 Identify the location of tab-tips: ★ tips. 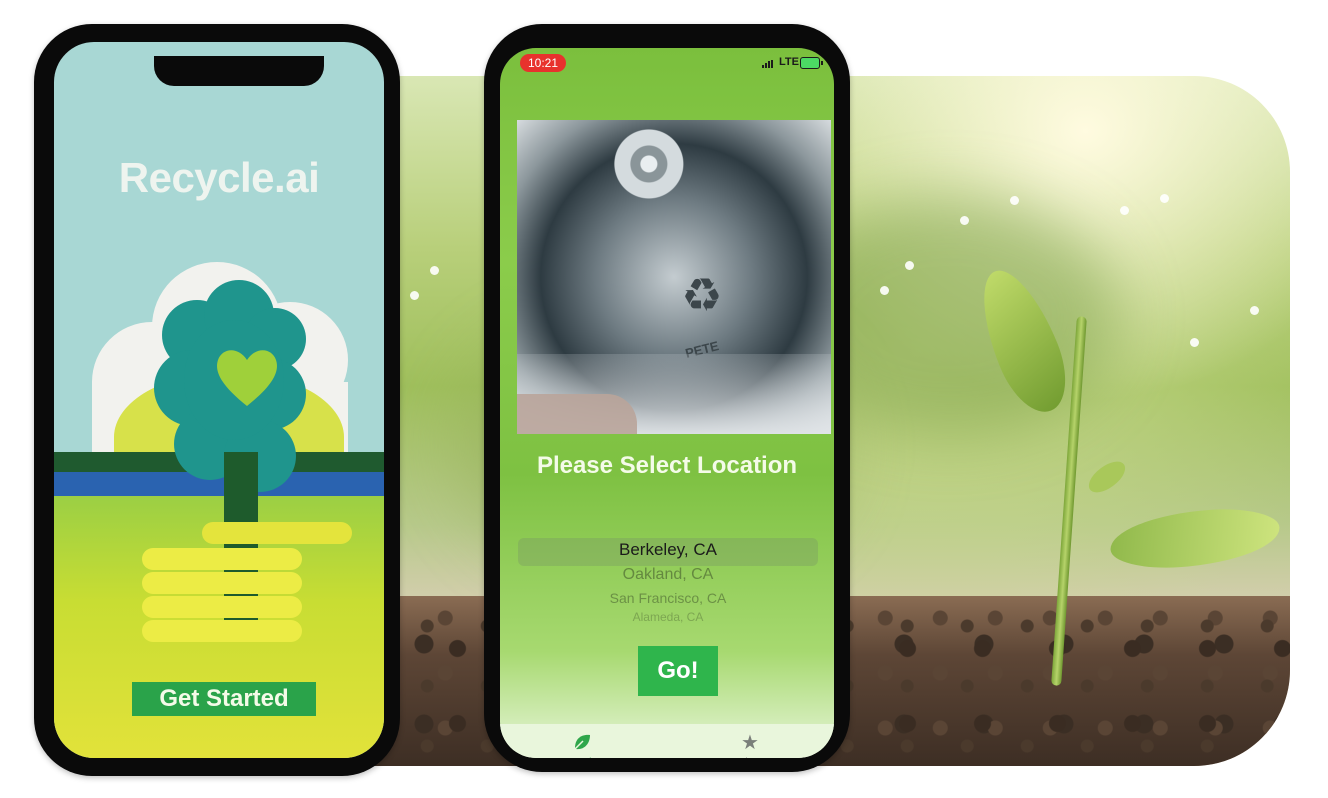
(750, 745).